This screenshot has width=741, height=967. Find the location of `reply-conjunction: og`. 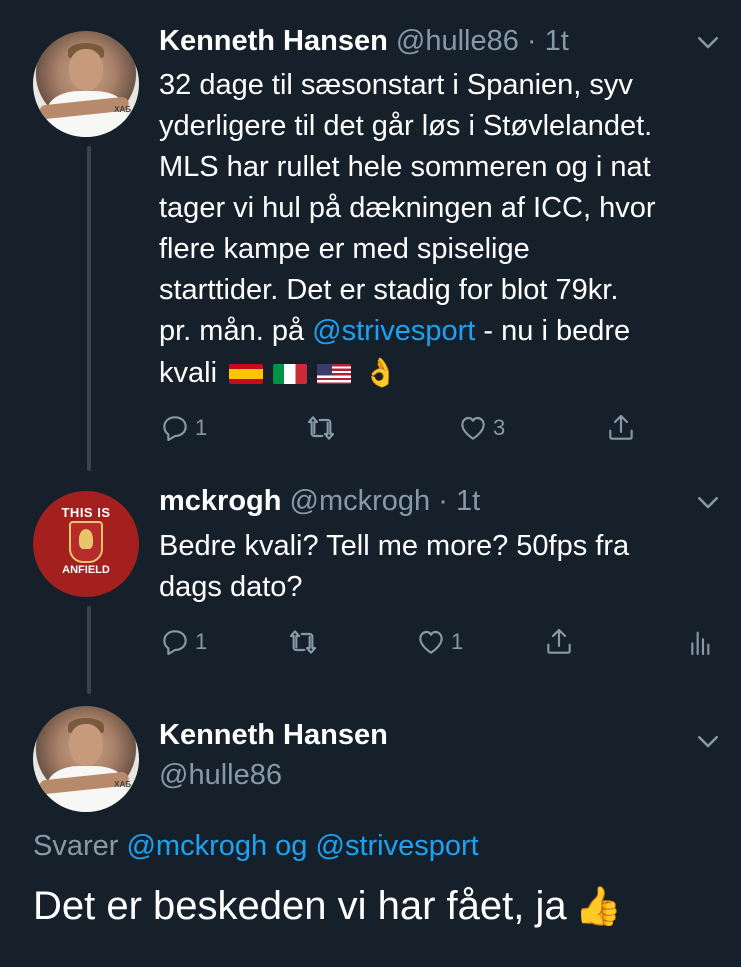

reply-conjunction: og is located at coordinates (291, 846).